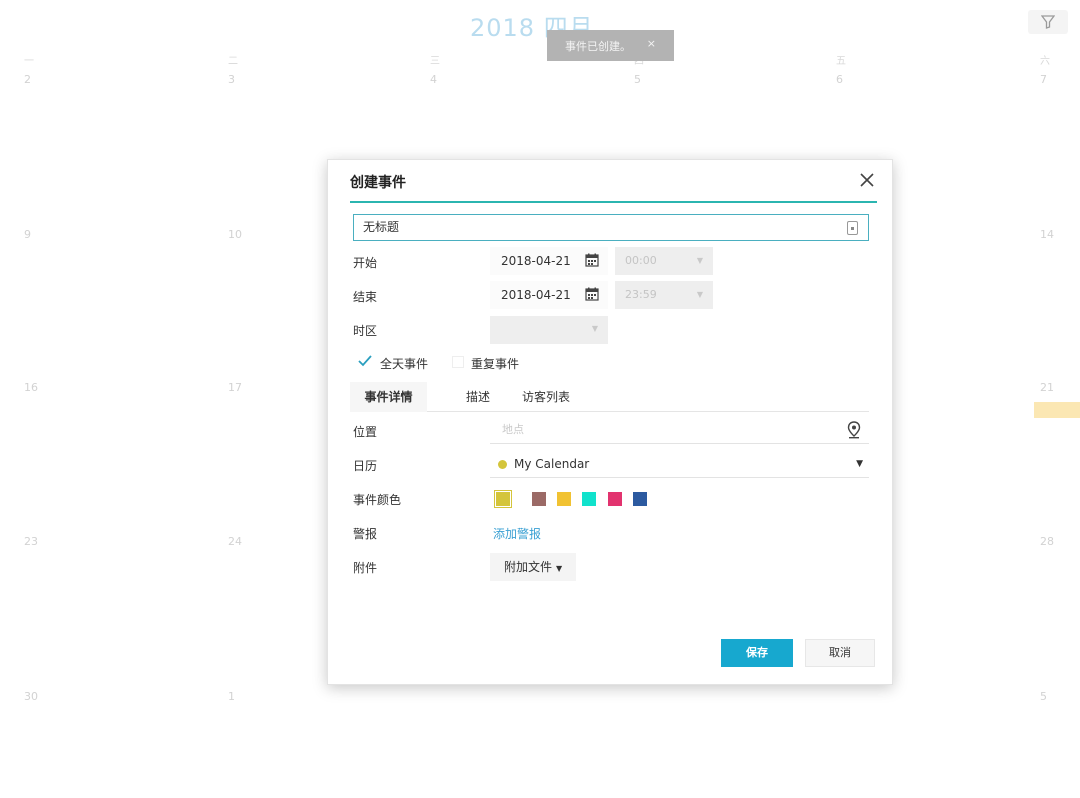  I want to click on start-time-value: 00:00, so click(641, 260).